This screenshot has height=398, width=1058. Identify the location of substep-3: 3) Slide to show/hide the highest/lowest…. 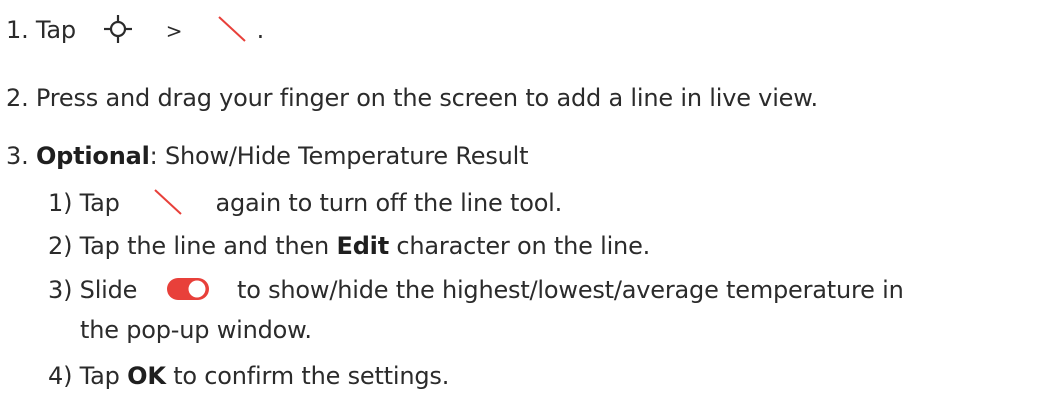
(476, 290).